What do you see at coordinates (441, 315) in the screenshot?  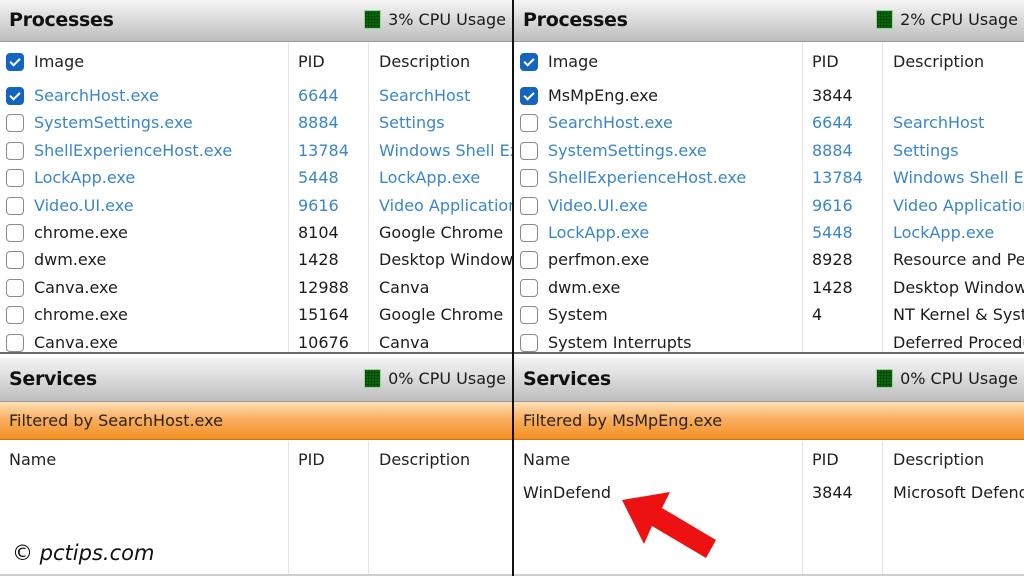 I see `process-description: Google Chrome` at bounding box center [441, 315].